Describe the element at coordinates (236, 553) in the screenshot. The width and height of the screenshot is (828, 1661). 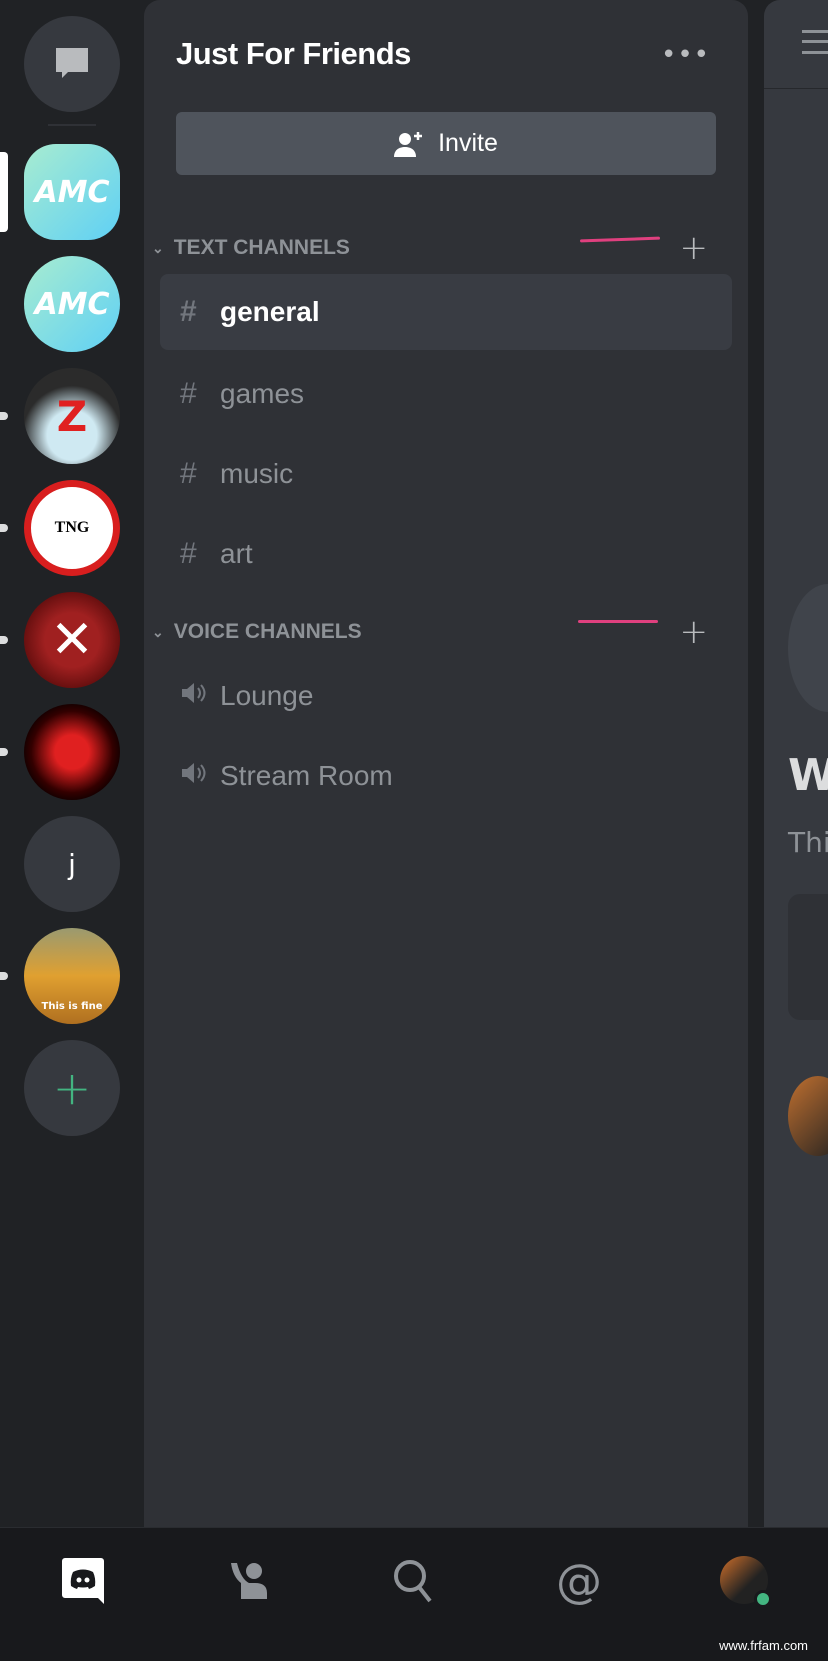
I see `channel-name: art` at that location.